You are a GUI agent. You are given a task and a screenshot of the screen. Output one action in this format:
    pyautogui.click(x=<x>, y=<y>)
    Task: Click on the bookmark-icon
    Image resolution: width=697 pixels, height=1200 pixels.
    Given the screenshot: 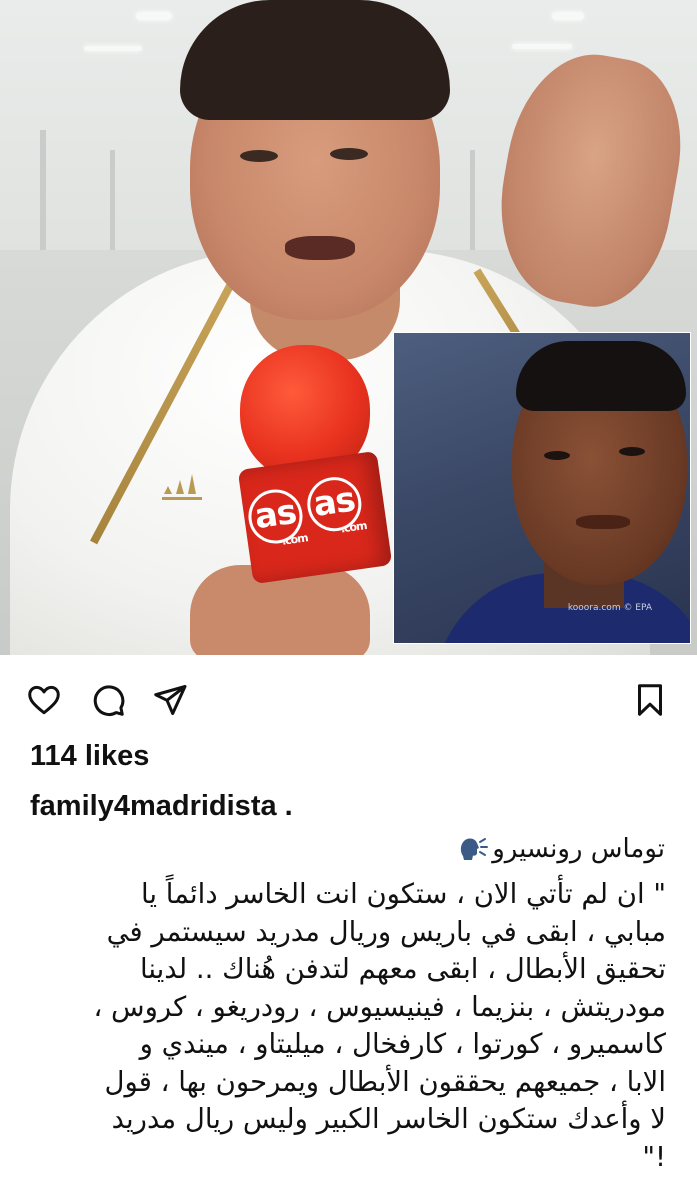 What is the action you would take?
    pyautogui.click(x=650, y=700)
    